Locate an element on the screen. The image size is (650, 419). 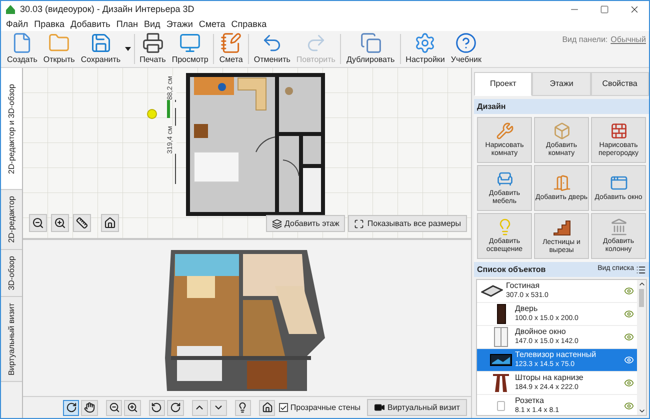
toolbar-button: Сохранить is located at coordinates (101, 49).